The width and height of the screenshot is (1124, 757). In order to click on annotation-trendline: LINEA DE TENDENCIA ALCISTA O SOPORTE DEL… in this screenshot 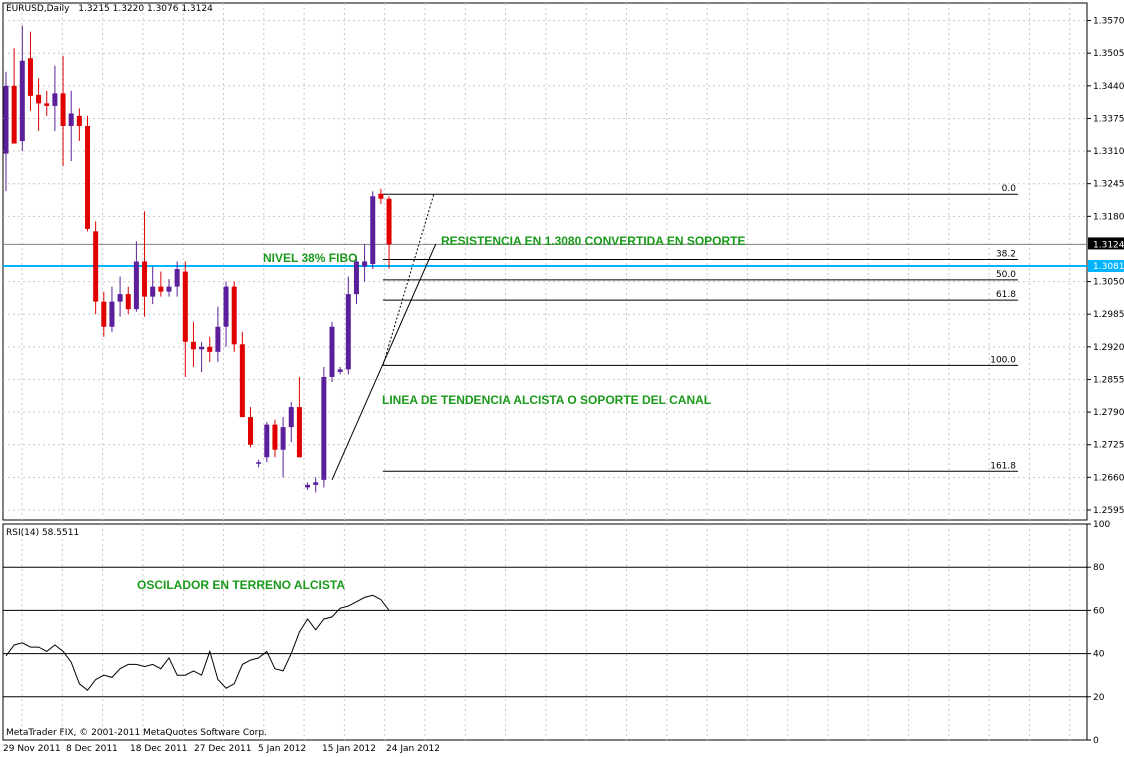, I will do `click(546, 400)`.